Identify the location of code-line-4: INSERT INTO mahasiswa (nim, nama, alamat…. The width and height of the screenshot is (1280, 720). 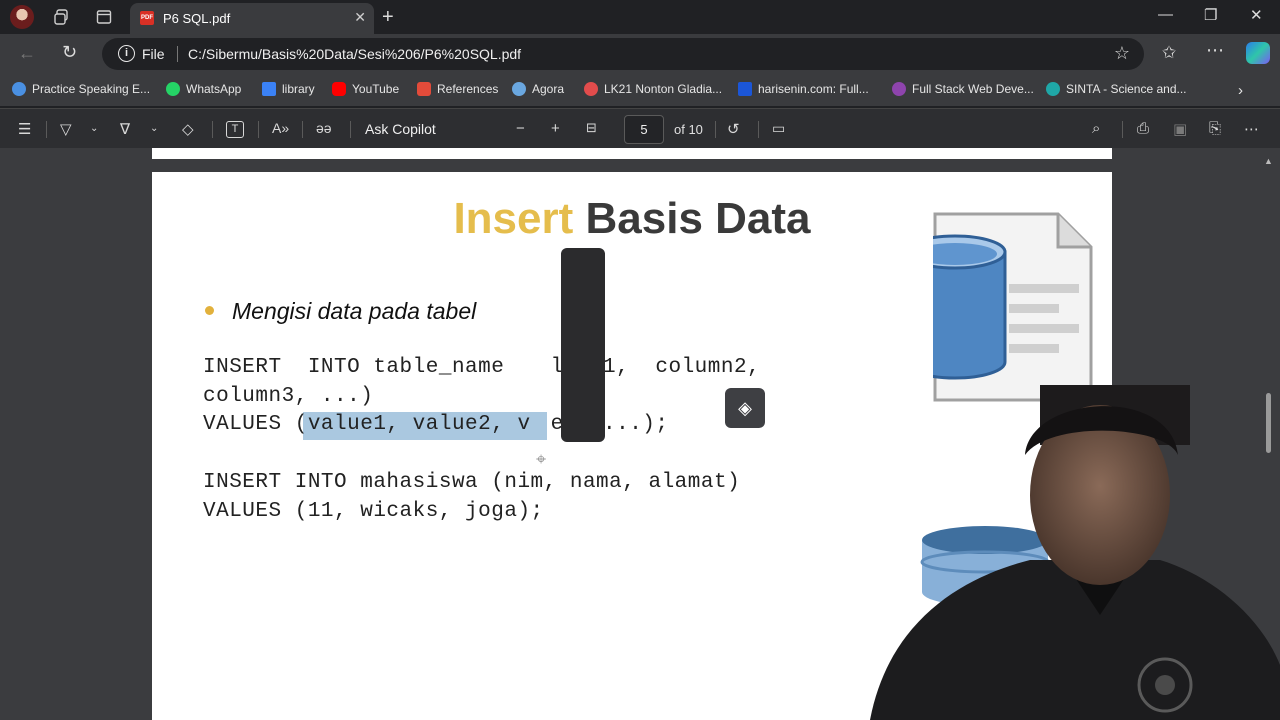
(472, 482).